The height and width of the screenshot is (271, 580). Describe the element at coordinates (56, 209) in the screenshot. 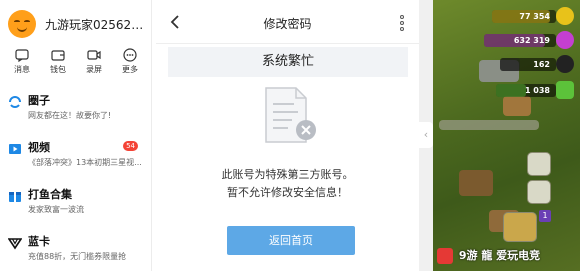

I see `feature-subtitle: 发家致富一波流` at that location.